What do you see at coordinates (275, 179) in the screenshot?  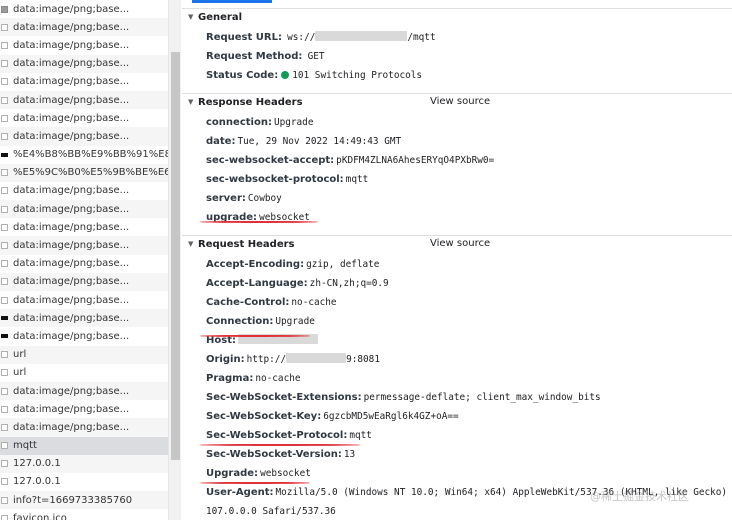 I see `header-name: sec-websocket-protocol:` at bounding box center [275, 179].